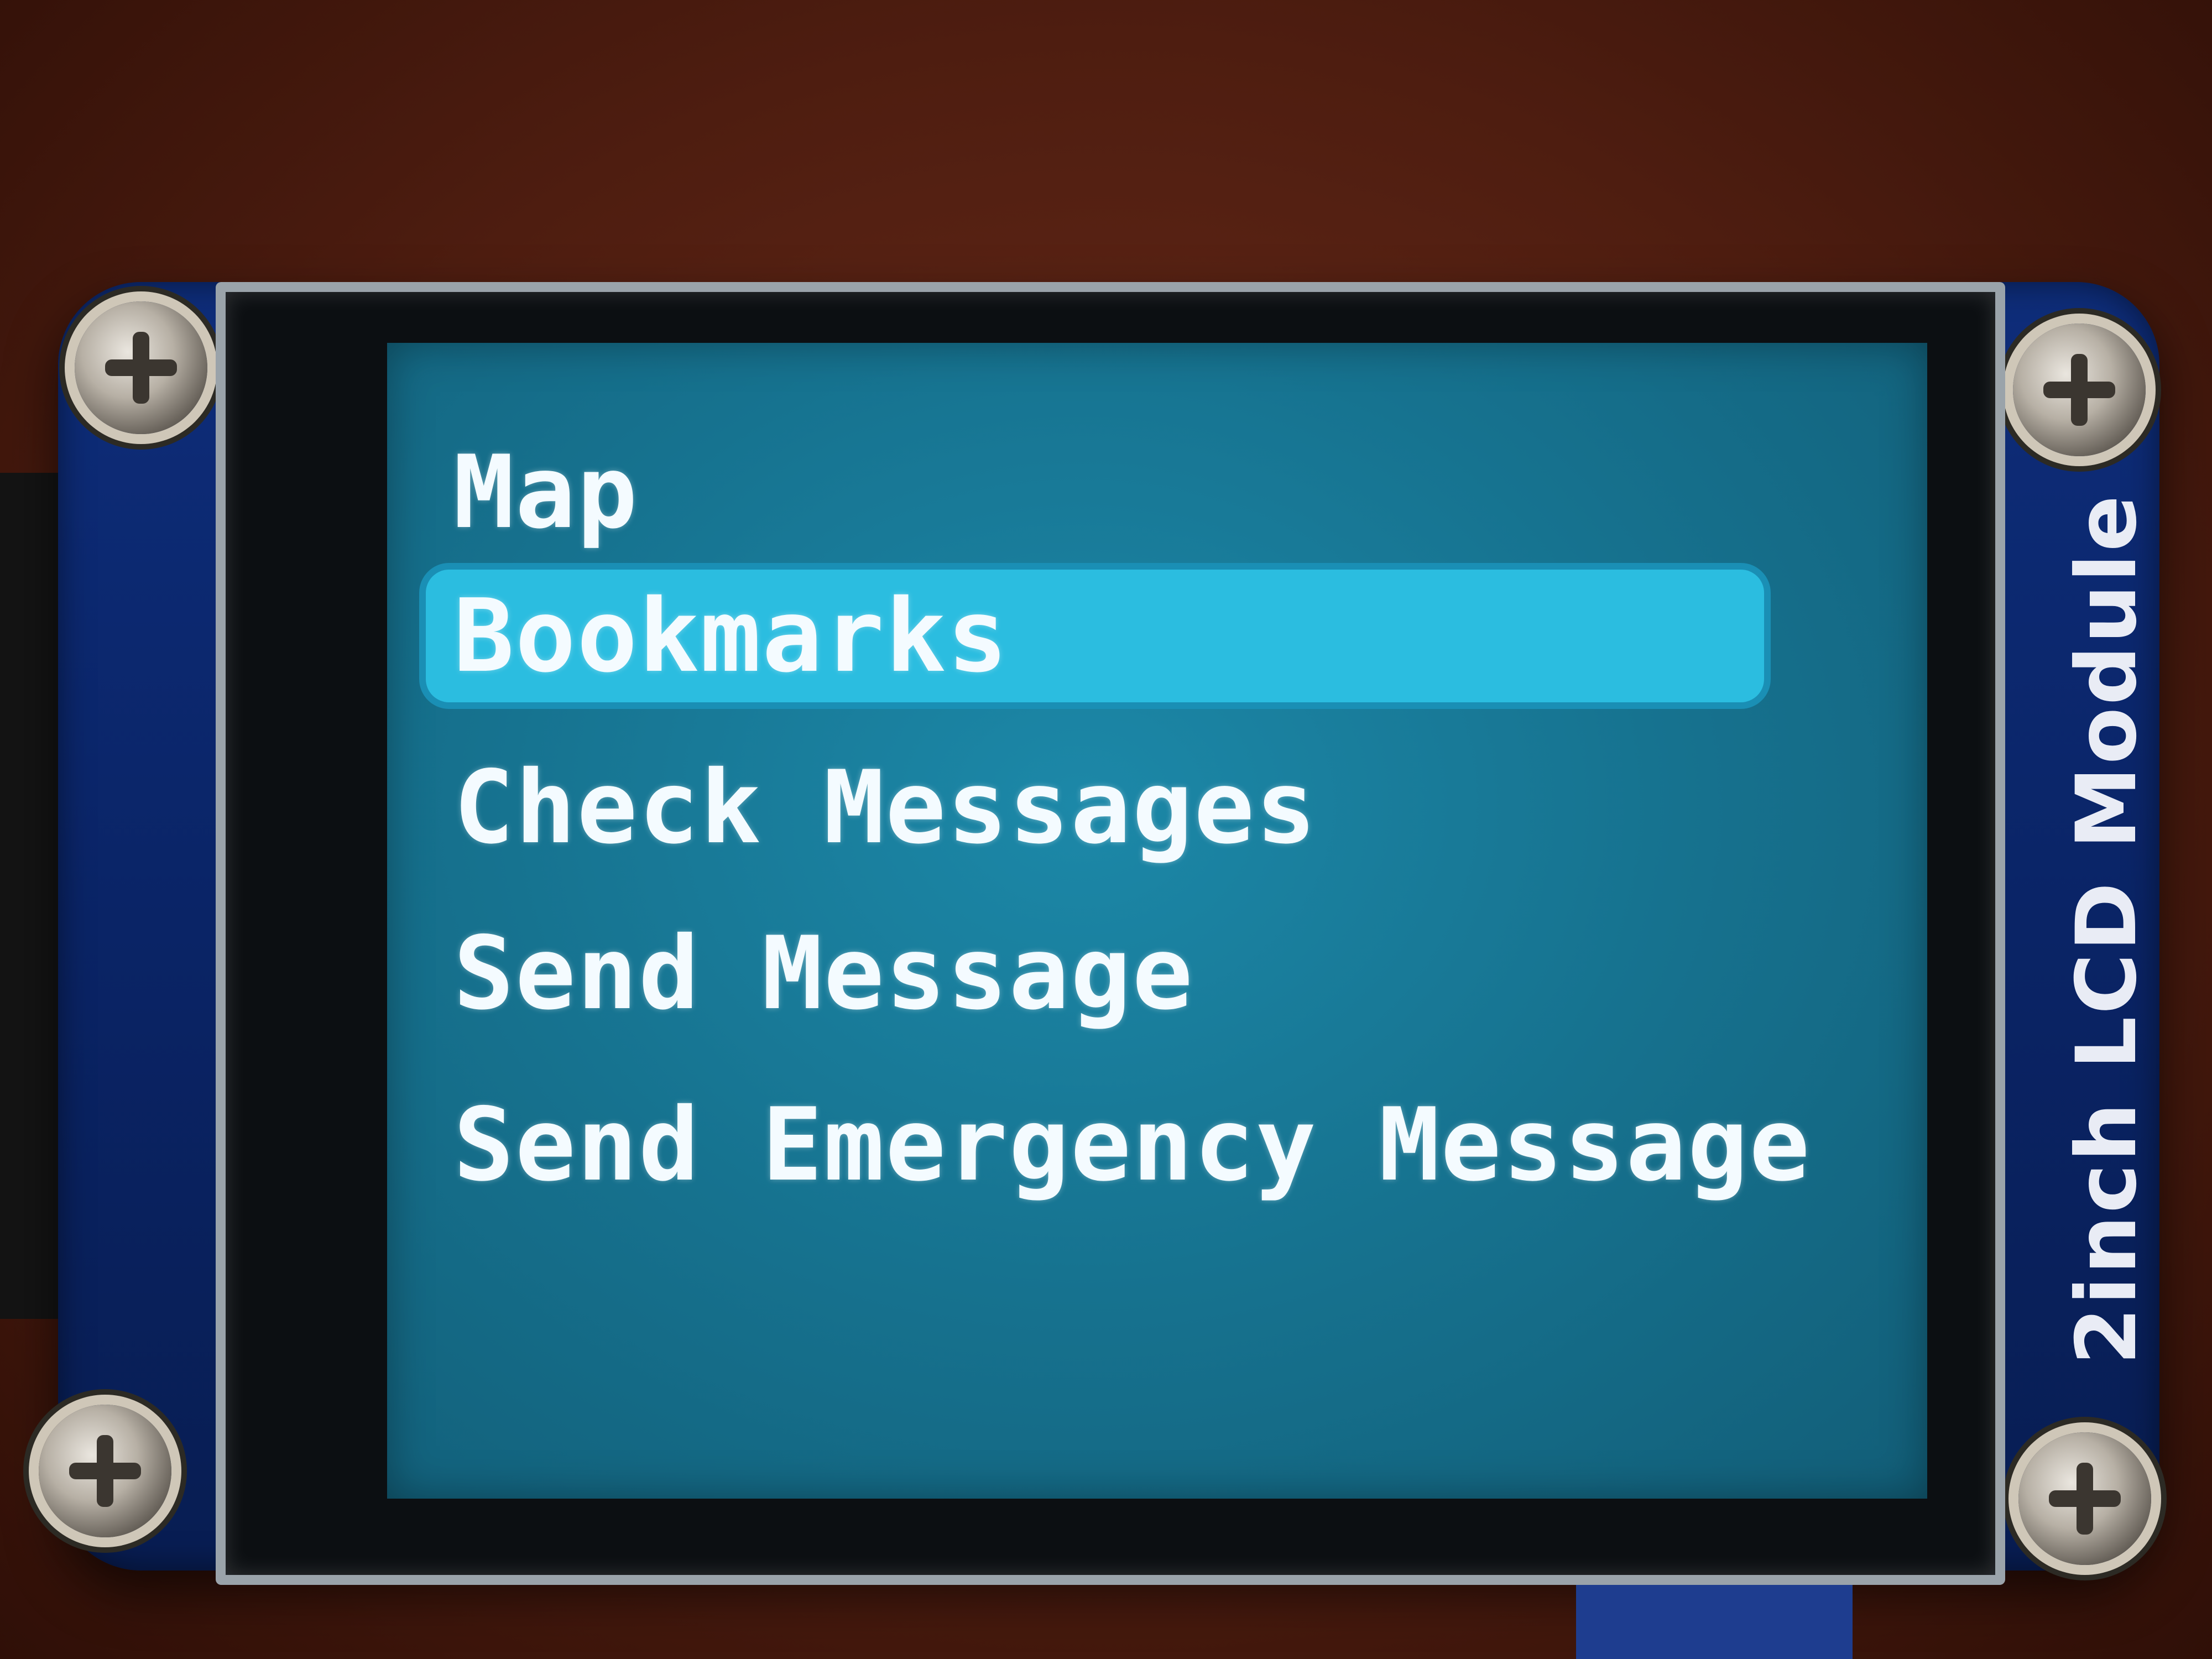 This screenshot has width=2212, height=1659. I want to click on board-tab, so click(1715, 1616).